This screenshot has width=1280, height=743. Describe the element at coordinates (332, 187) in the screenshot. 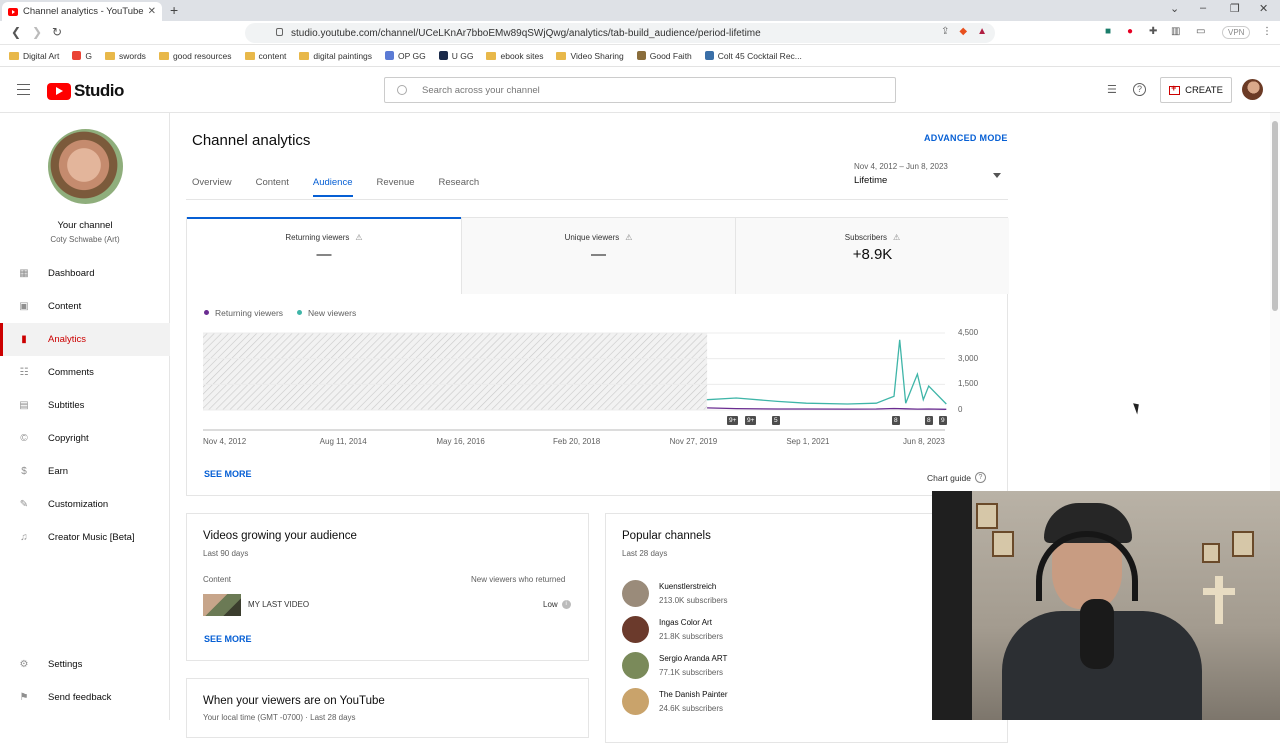

I see `tab-audience: Audience` at that location.